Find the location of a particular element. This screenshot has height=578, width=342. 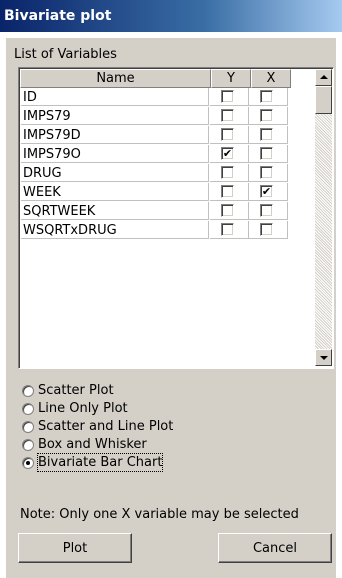

list-of-variables-label: List of Variables is located at coordinates (65, 54).